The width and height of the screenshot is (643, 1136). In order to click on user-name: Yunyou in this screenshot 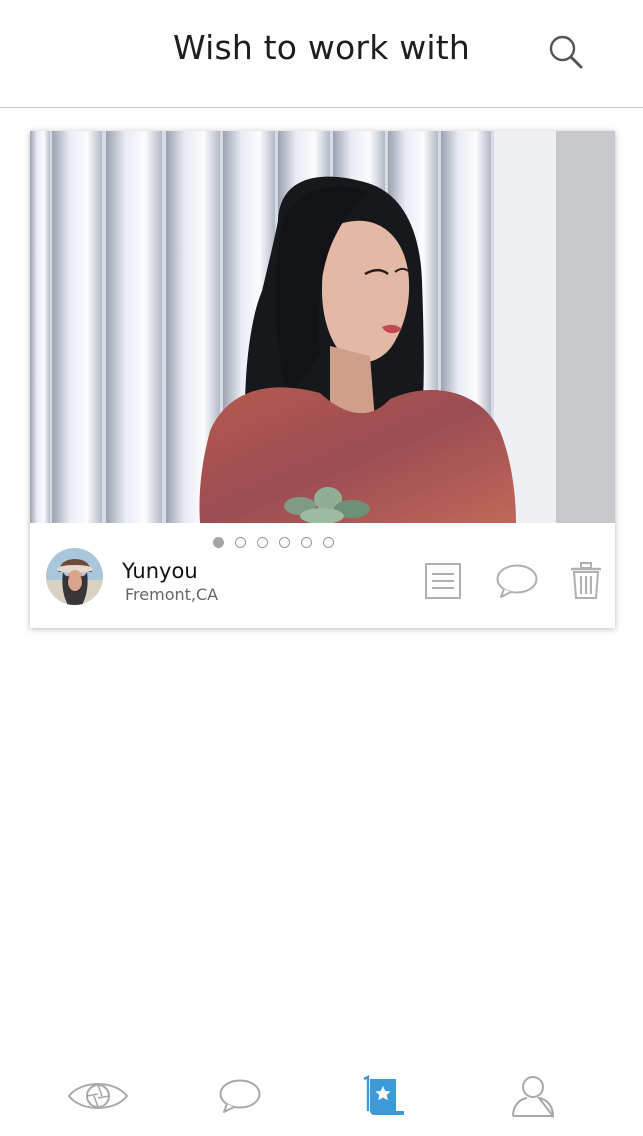, I will do `click(160, 571)`.